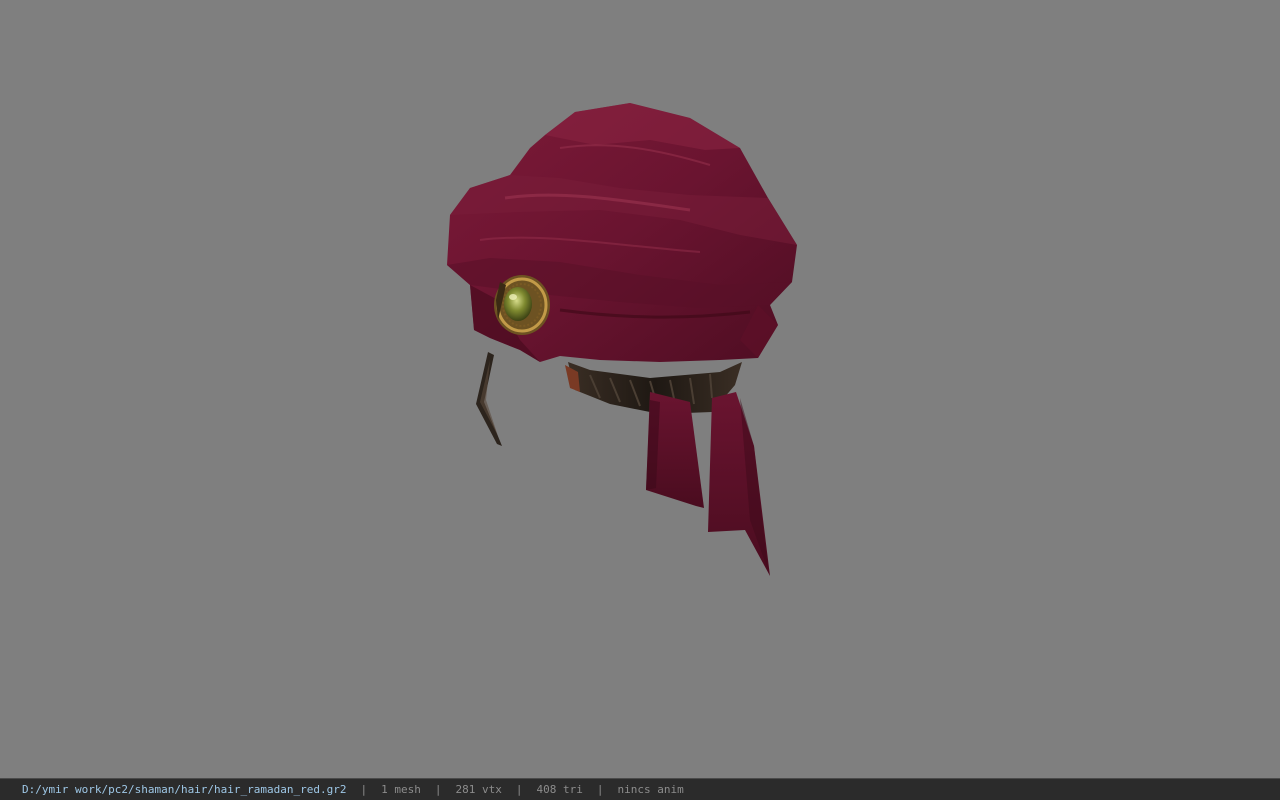 The height and width of the screenshot is (800, 1280). Describe the element at coordinates (489, 399) in the screenshot. I see `hair-strand-left` at that location.